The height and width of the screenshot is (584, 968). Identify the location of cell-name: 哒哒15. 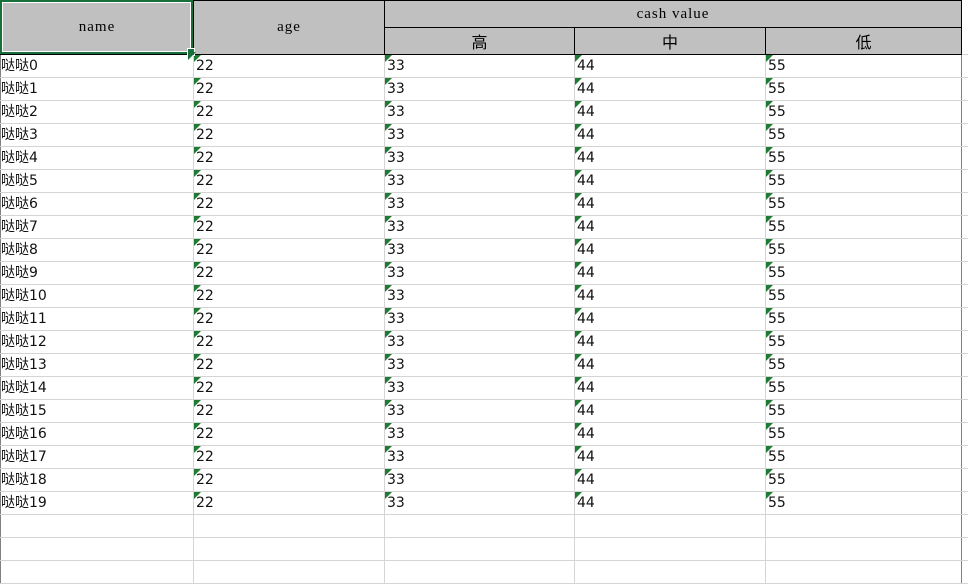
(97, 411).